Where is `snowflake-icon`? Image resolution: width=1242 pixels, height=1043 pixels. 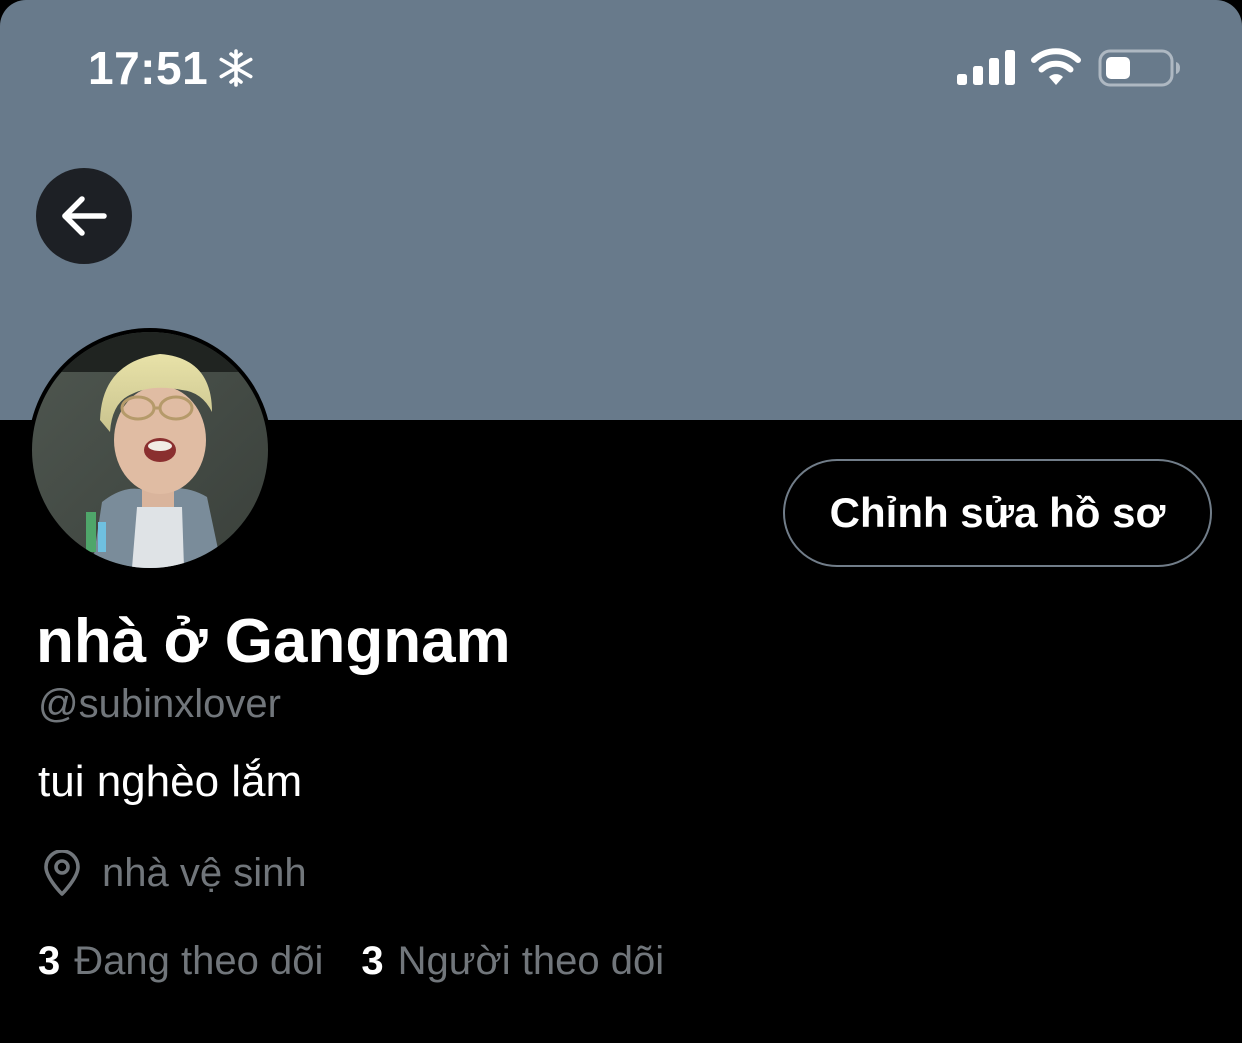 snowflake-icon is located at coordinates (236, 68).